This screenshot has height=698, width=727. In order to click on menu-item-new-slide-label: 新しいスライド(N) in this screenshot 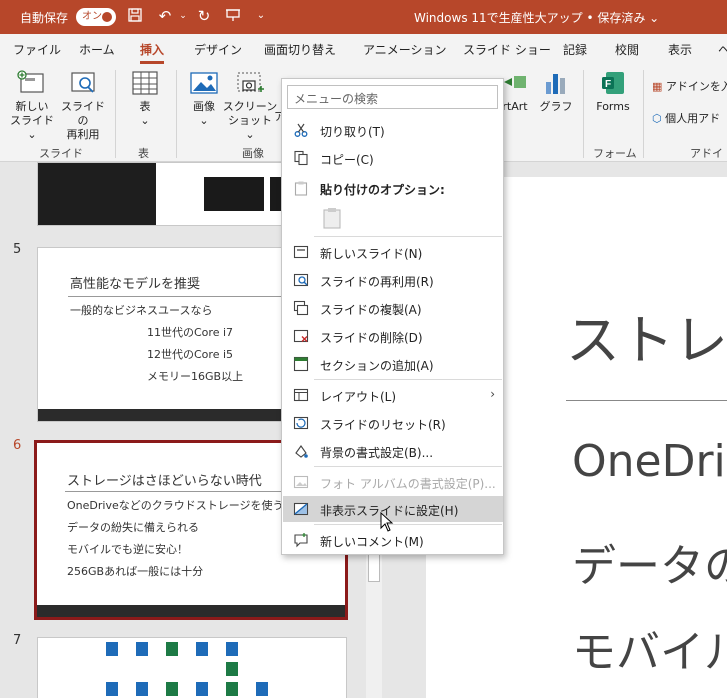, I will do `click(371, 254)`.